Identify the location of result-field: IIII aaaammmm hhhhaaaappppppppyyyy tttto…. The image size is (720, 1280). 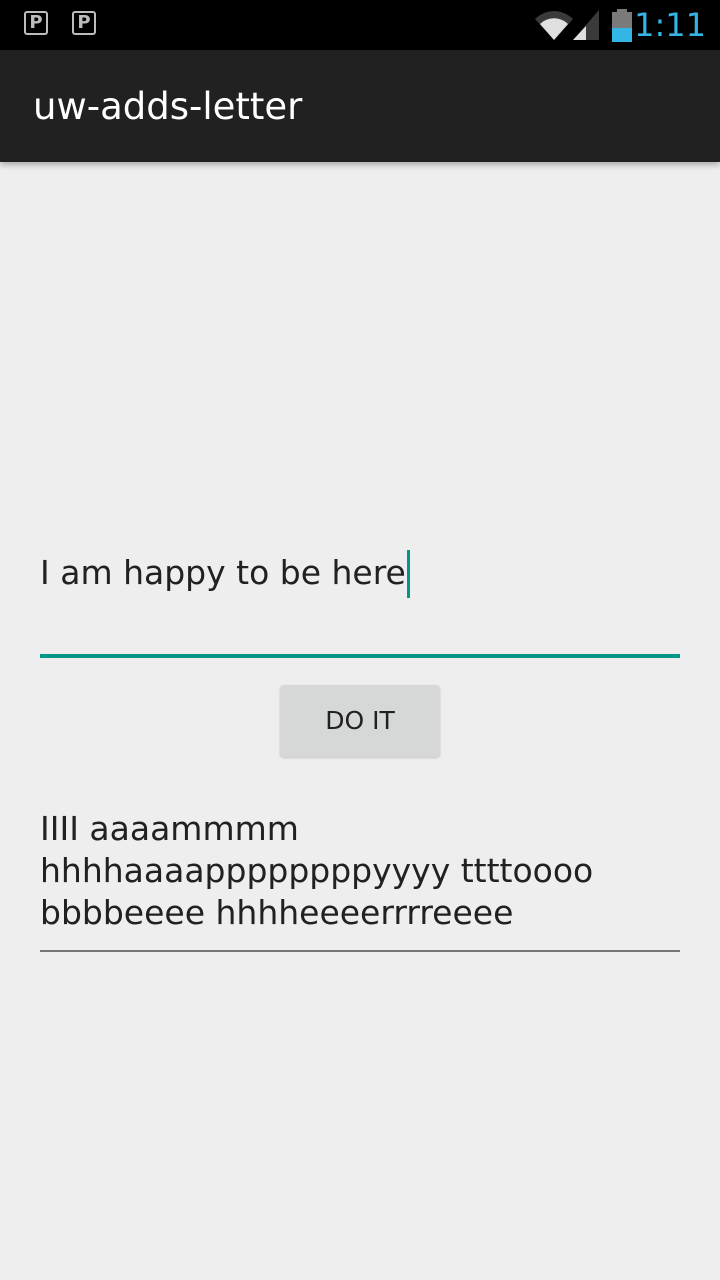
(360, 881).